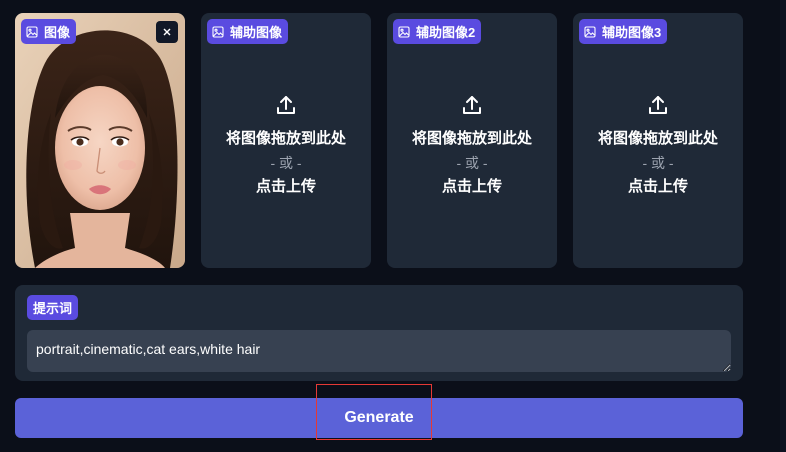 The image size is (786, 452). I want to click on aux-image-label-1: 辅助图像, so click(248, 31).